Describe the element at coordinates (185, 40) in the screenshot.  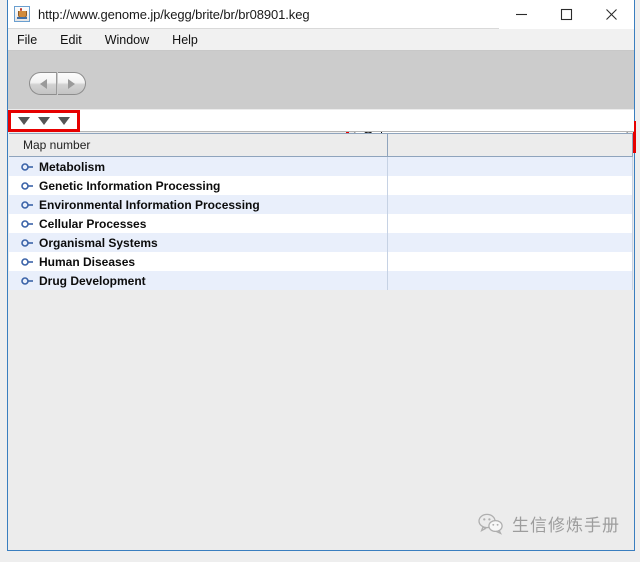
I see `menu-item-help: Help` at that location.